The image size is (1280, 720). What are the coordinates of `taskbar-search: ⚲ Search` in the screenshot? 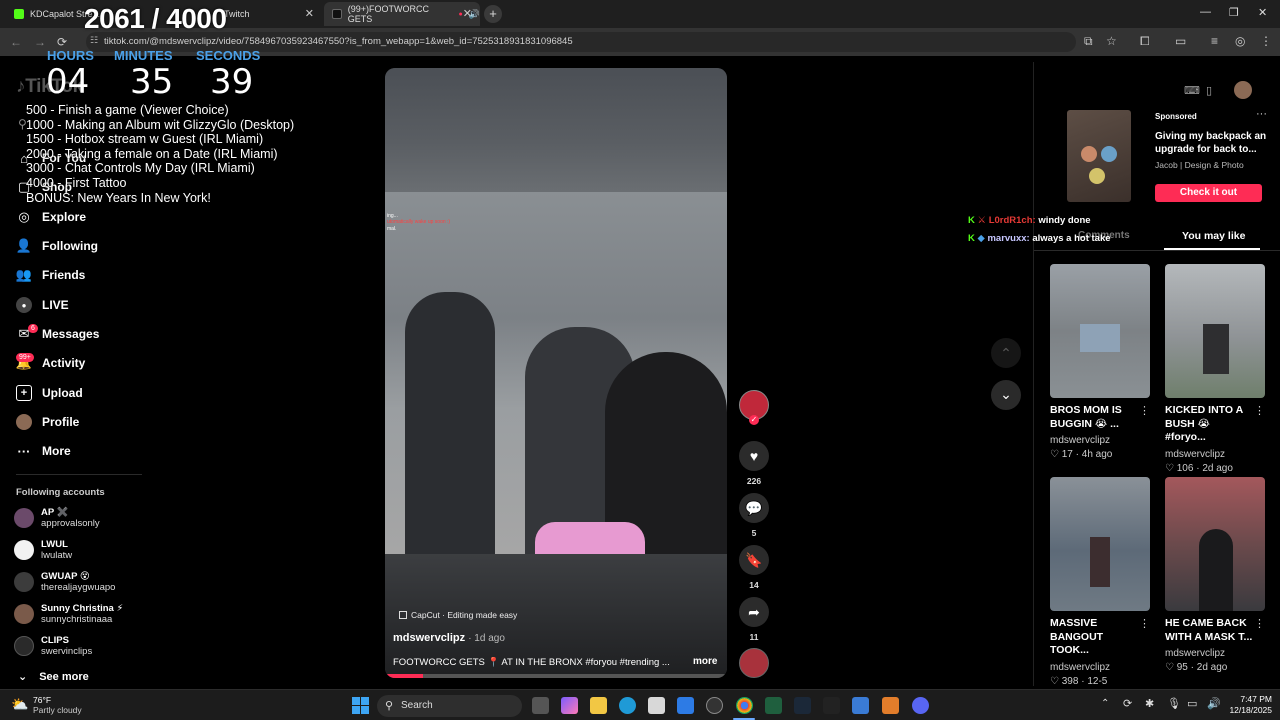 It's located at (449, 706).